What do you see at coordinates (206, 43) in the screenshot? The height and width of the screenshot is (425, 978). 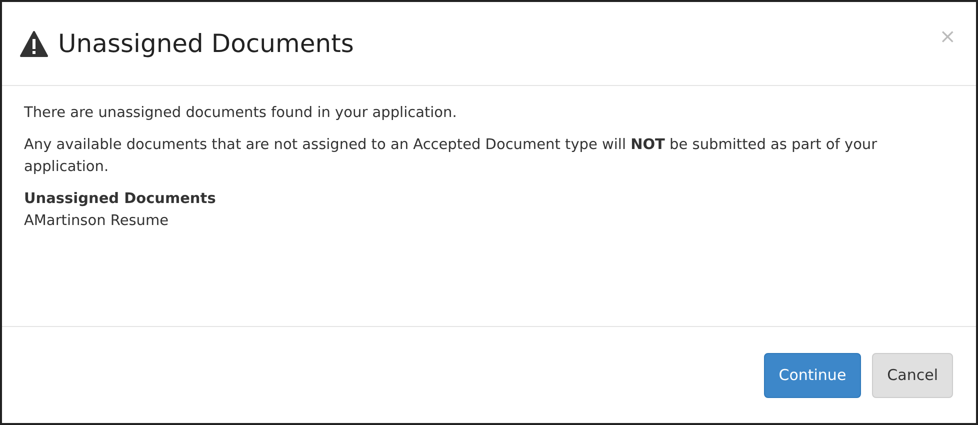 I see `dialog-title: Unassigned Documents` at bounding box center [206, 43].